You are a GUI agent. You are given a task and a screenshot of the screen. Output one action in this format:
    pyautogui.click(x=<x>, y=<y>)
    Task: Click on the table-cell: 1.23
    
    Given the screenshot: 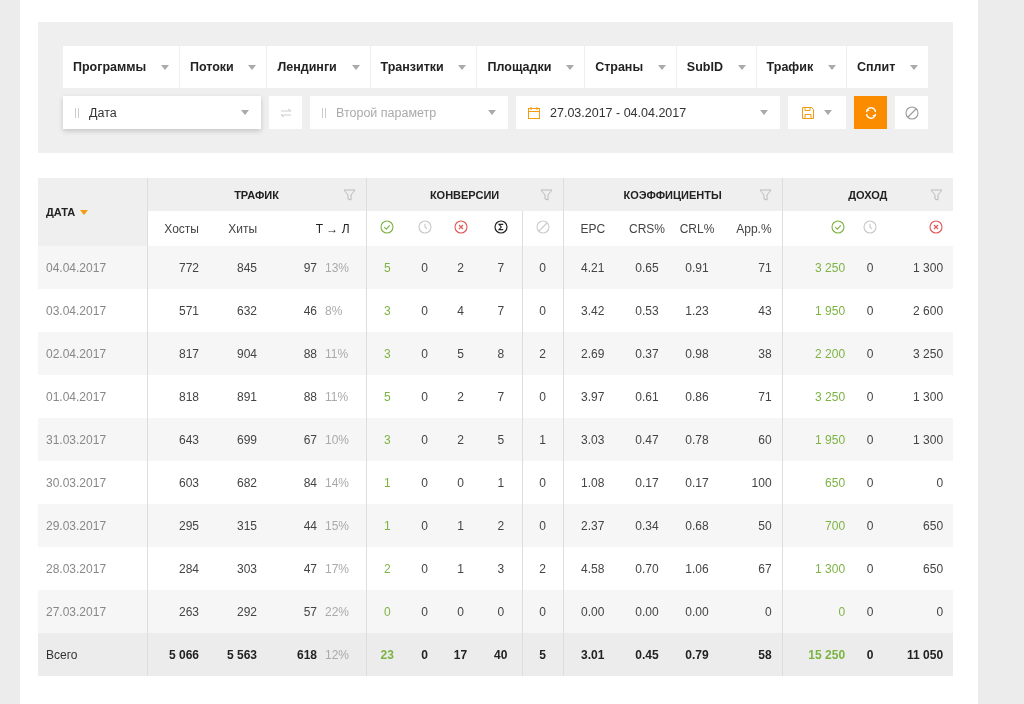 What is the action you would take?
    pyautogui.click(x=697, y=310)
    